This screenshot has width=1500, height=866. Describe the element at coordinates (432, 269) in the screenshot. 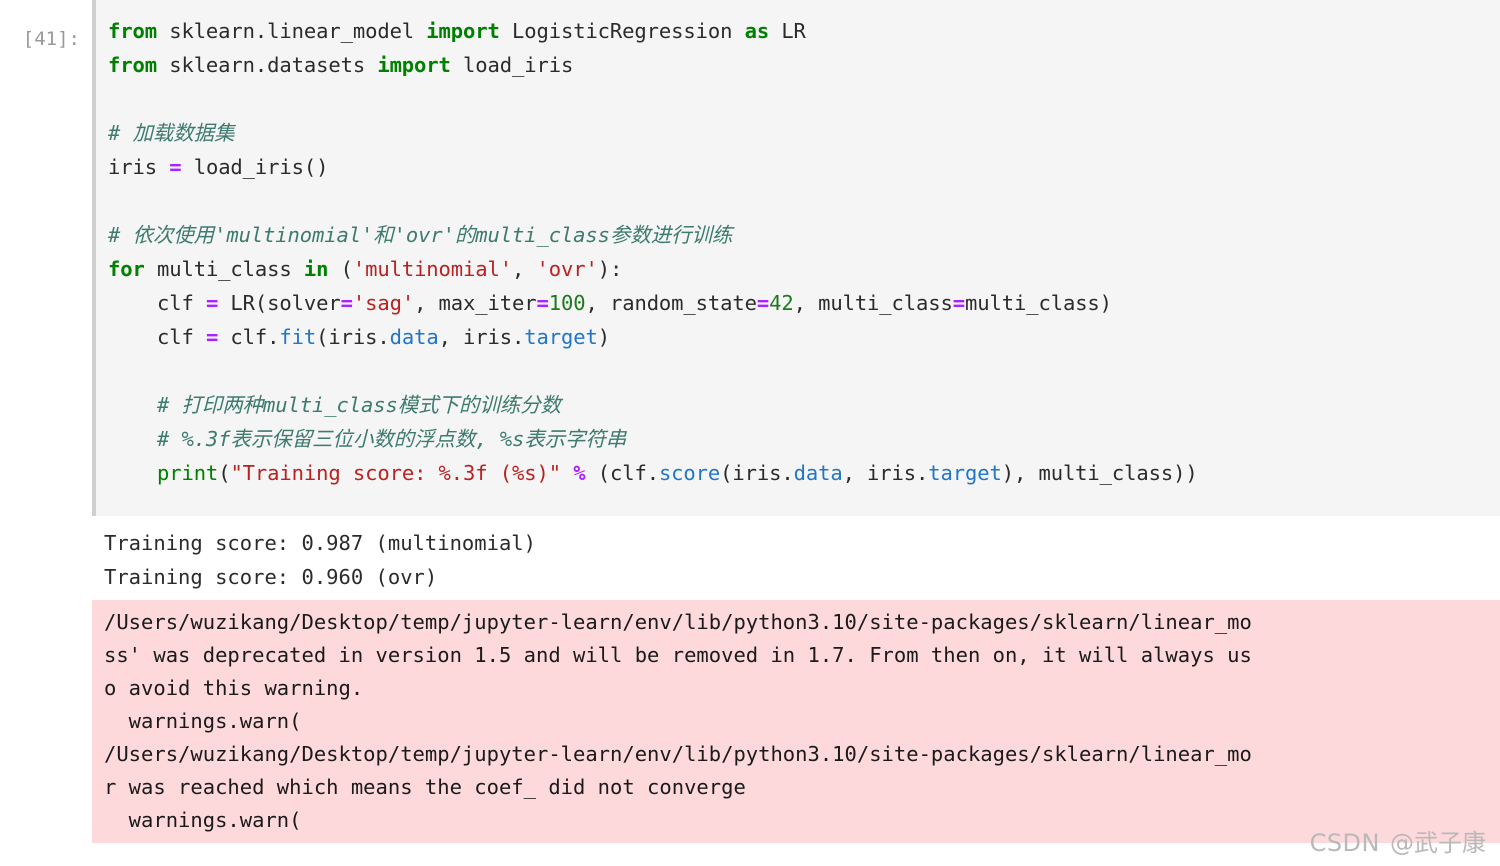

I see `code-token: 'multinomial'` at that location.